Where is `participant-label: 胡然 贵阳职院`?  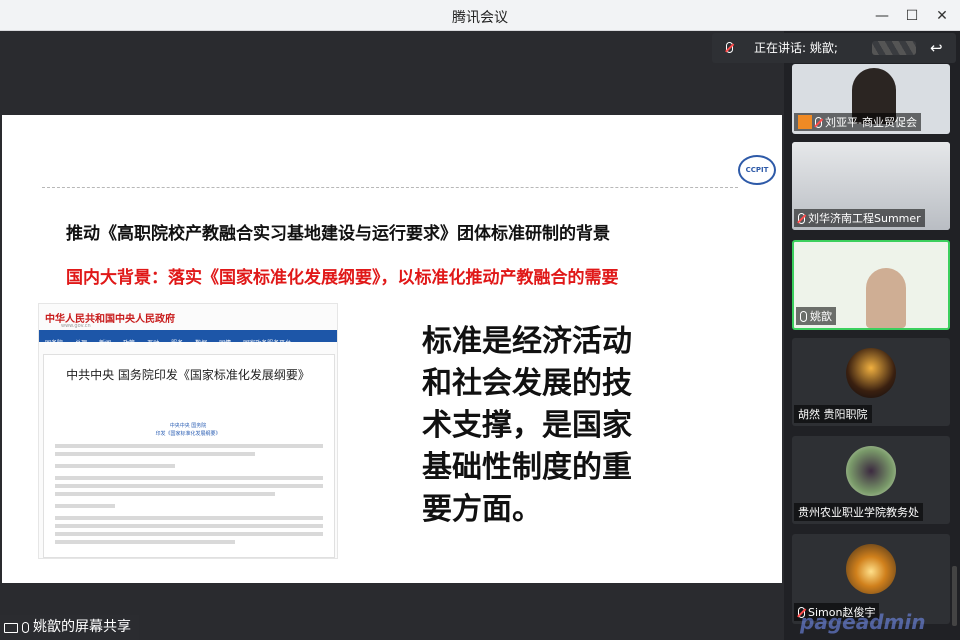 participant-label: 胡然 贵阳职院 is located at coordinates (833, 414).